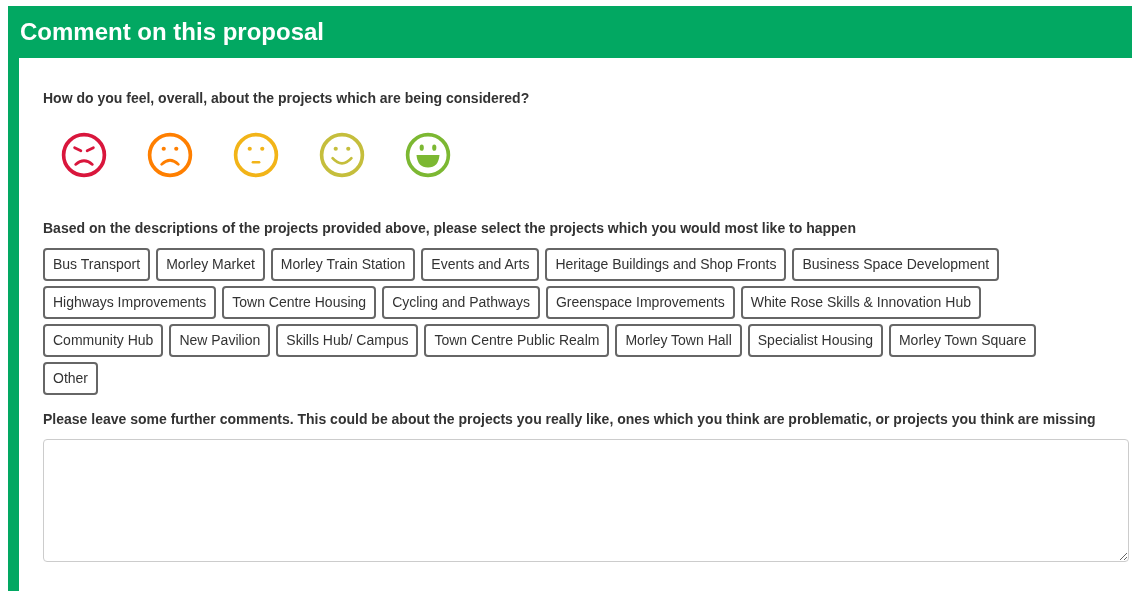 This screenshot has height=591, width=1132. What do you see at coordinates (220, 340) in the screenshot?
I see `project-option: New Pavilion` at bounding box center [220, 340].